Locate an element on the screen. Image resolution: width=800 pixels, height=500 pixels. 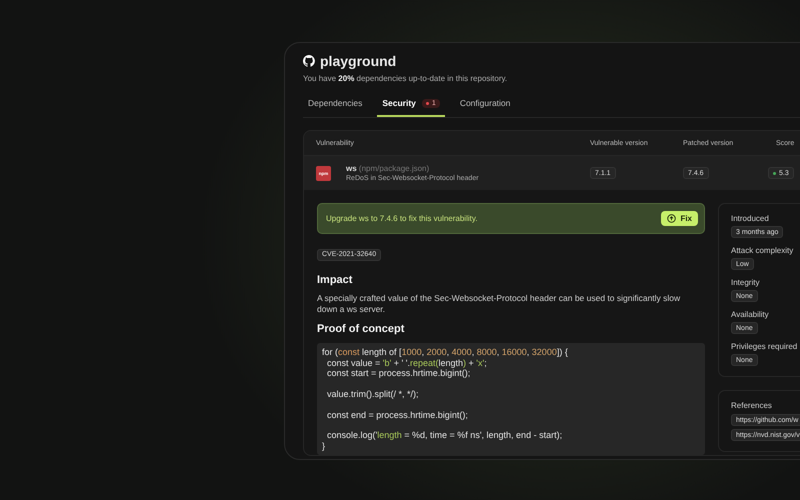
code-token: value.trim().split(/ *, */); is located at coordinates (372, 393).